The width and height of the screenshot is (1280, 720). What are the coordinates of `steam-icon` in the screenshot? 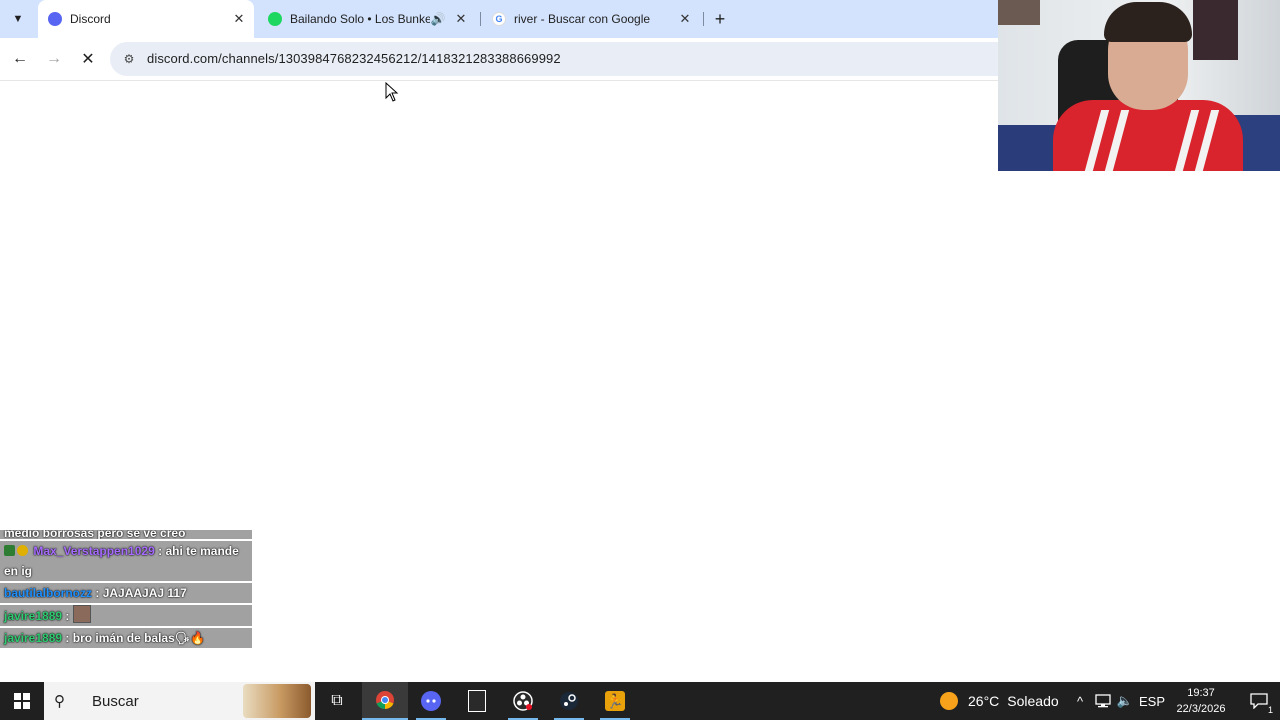 It's located at (569, 701).